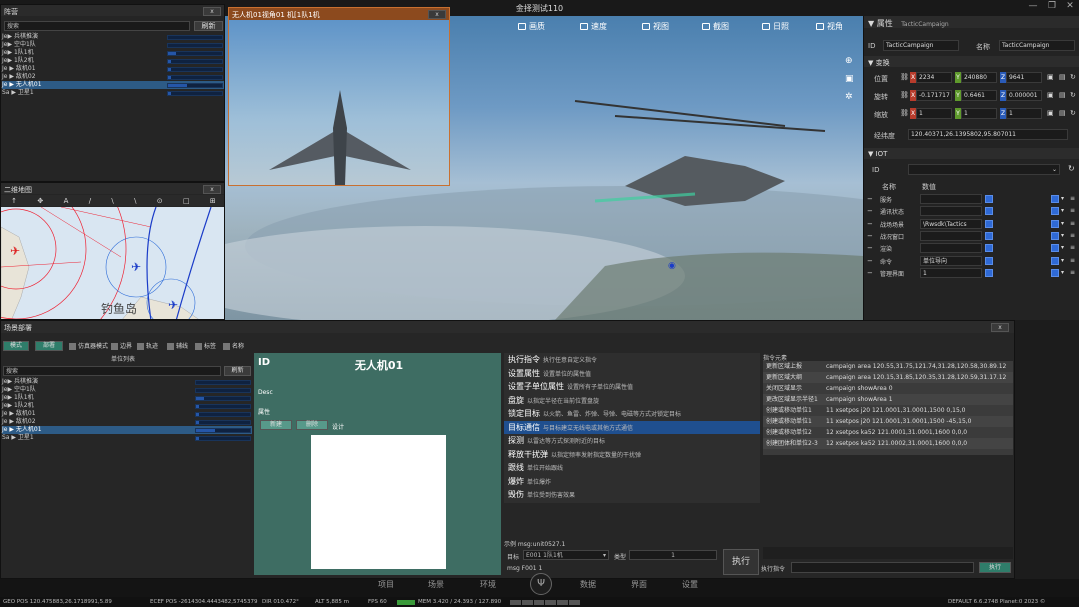 The height and width of the screenshot is (607, 1079). What do you see at coordinates (588, 584) in the screenshot?
I see `nav-item: 数据` at bounding box center [588, 584].